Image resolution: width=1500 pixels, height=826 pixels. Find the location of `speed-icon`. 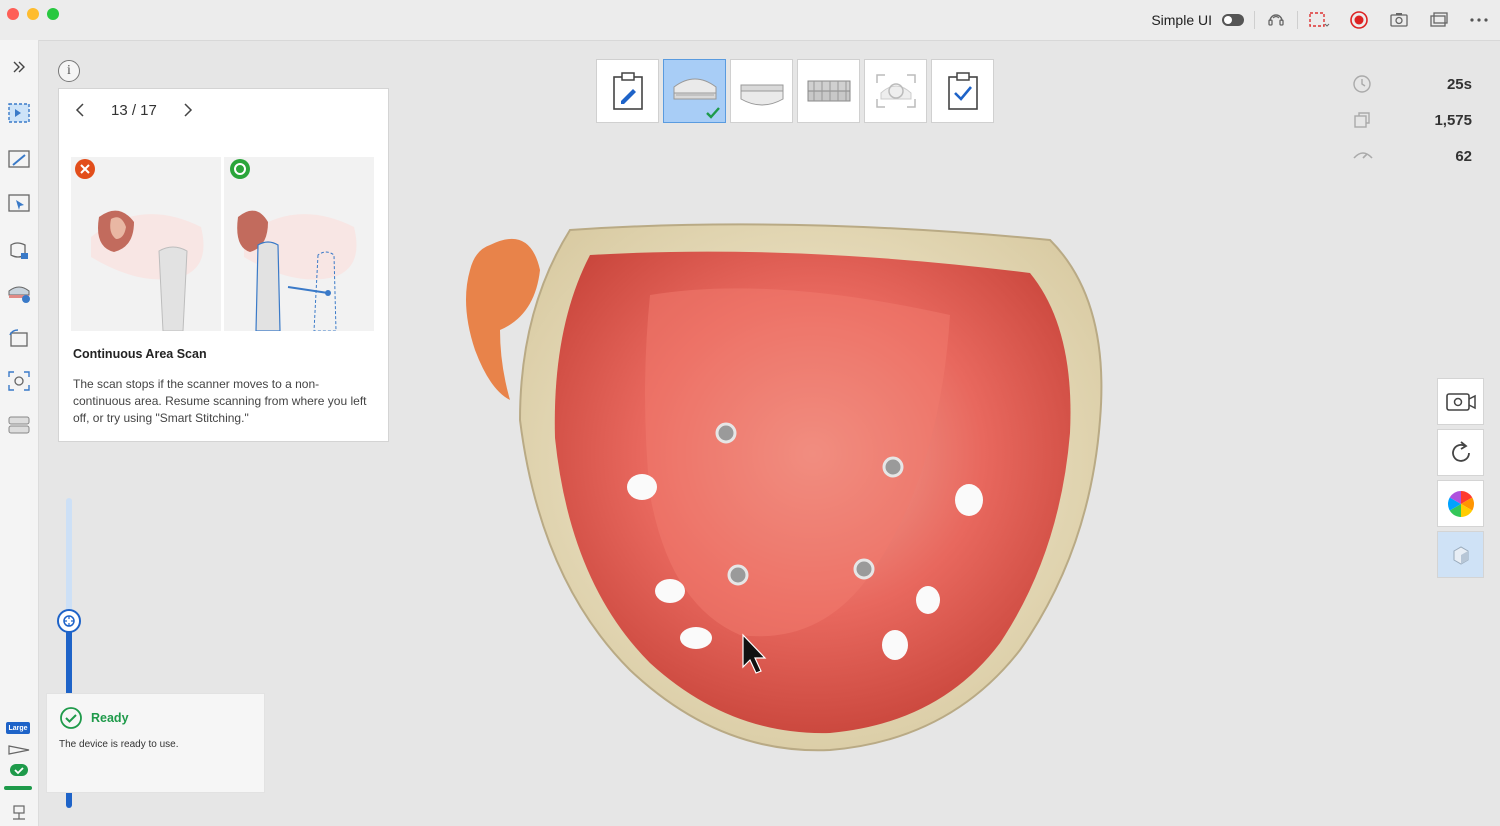

speed-icon is located at coordinates (1363, 155).